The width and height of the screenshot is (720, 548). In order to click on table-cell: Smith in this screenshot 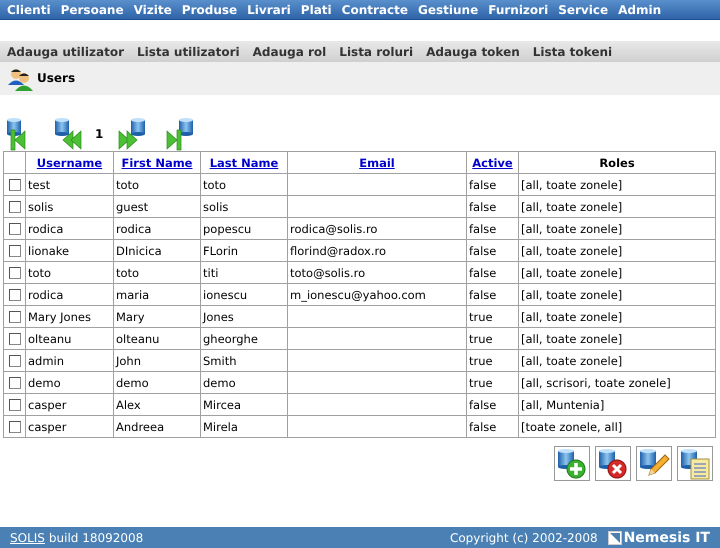, I will do `click(219, 361)`.